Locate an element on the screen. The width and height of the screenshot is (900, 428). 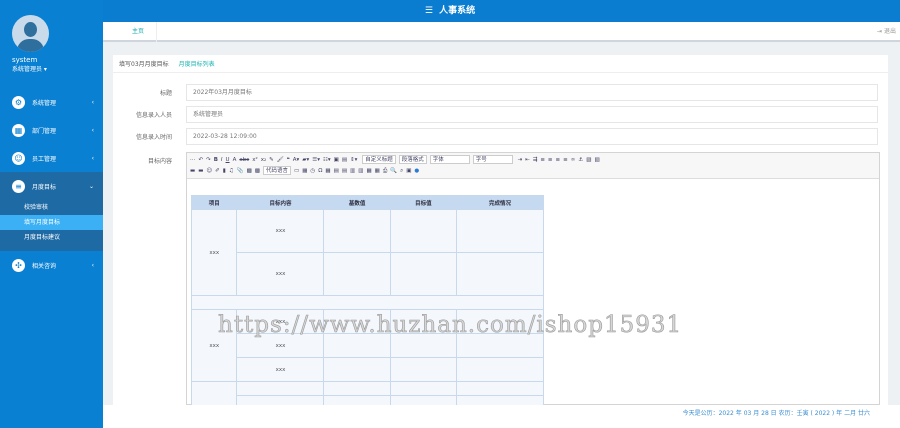
source-icon: ⋯ is located at coordinates (193, 160).